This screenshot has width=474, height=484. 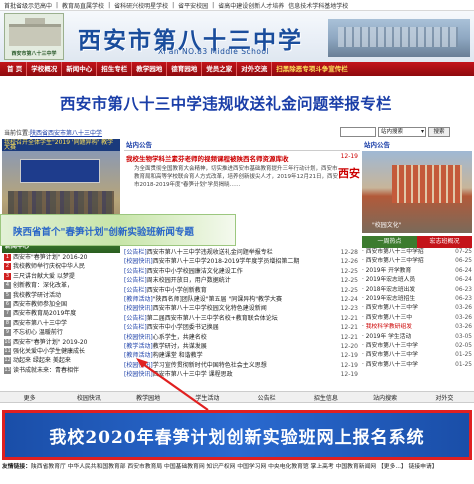 What do you see at coordinates (61, 351) in the screenshot?
I see `news-list-item: 11 强化关爱中小学生健康成长` at bounding box center [61, 351].